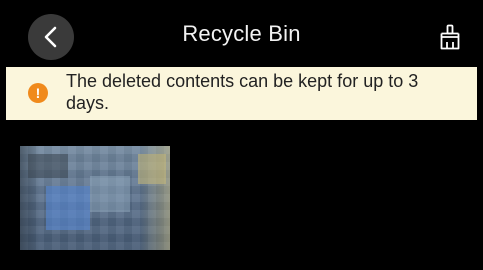  I want to click on page-title: Recycle Bin, so click(241, 33).